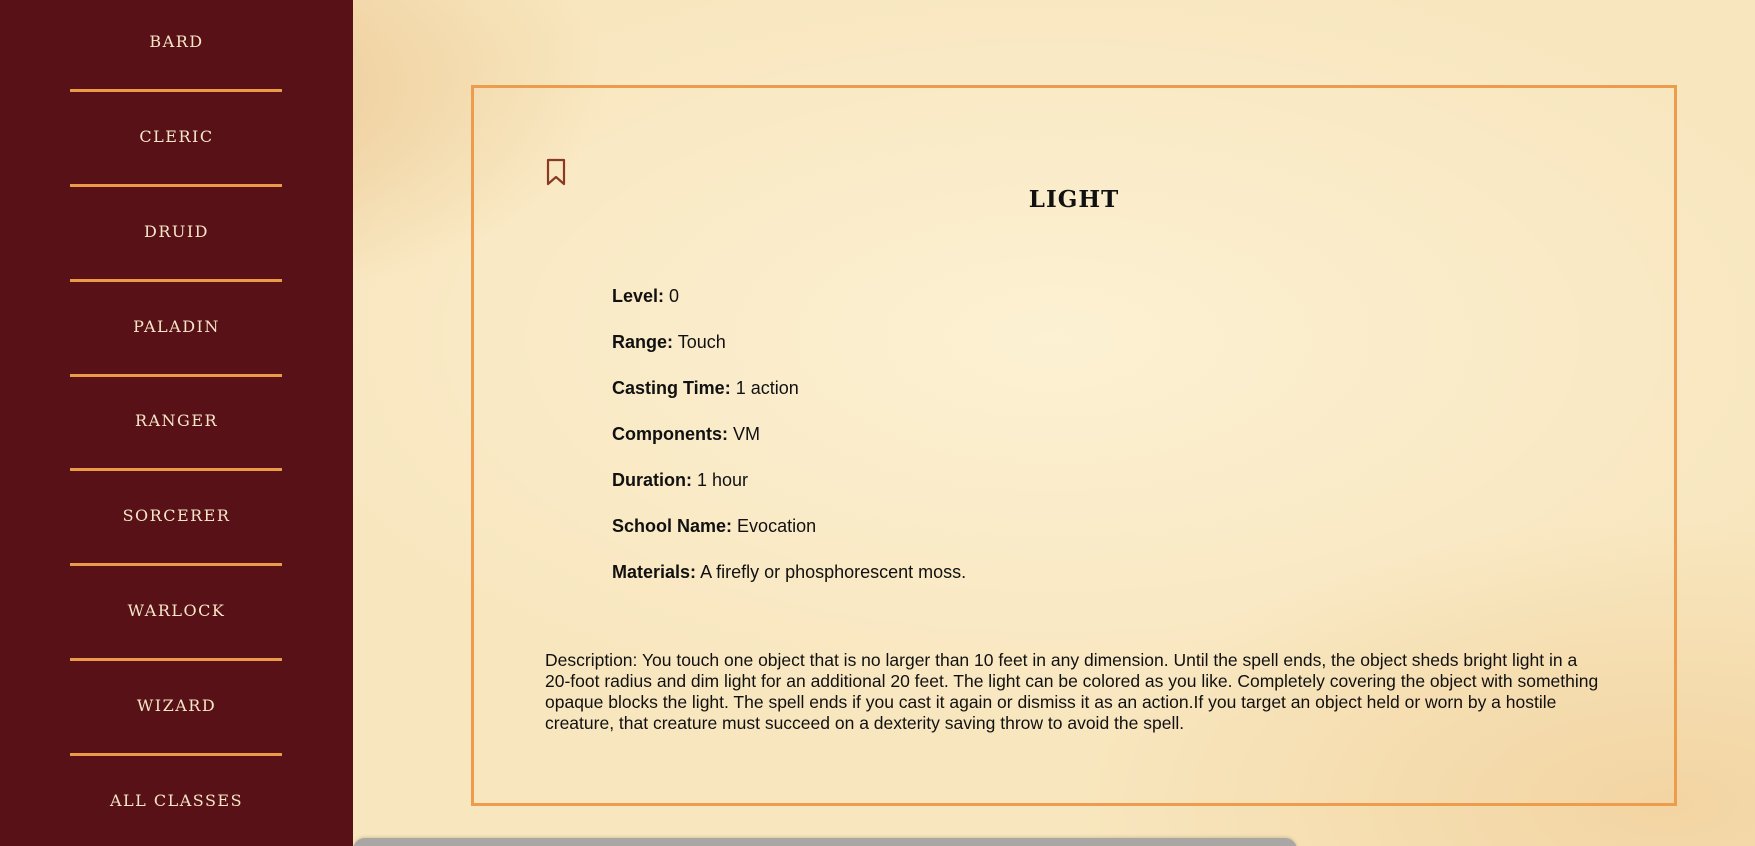 Image resolution: width=1755 pixels, height=846 pixels. I want to click on sidebar-item-cleric: CLERIC, so click(176, 137).